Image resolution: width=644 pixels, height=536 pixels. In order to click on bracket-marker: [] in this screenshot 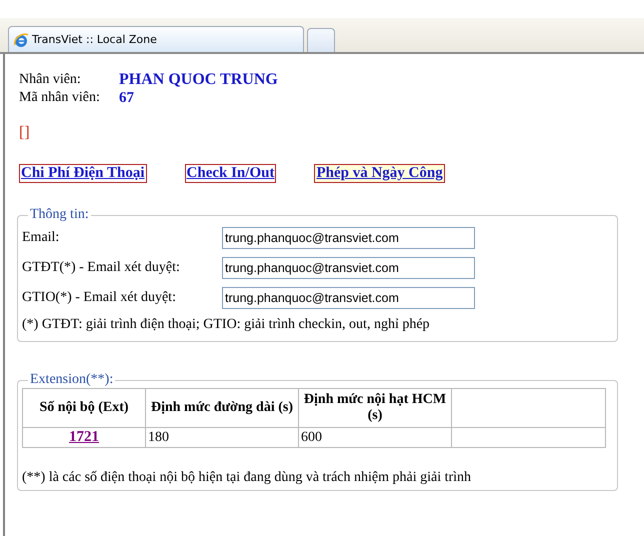, I will do `click(24, 132)`.